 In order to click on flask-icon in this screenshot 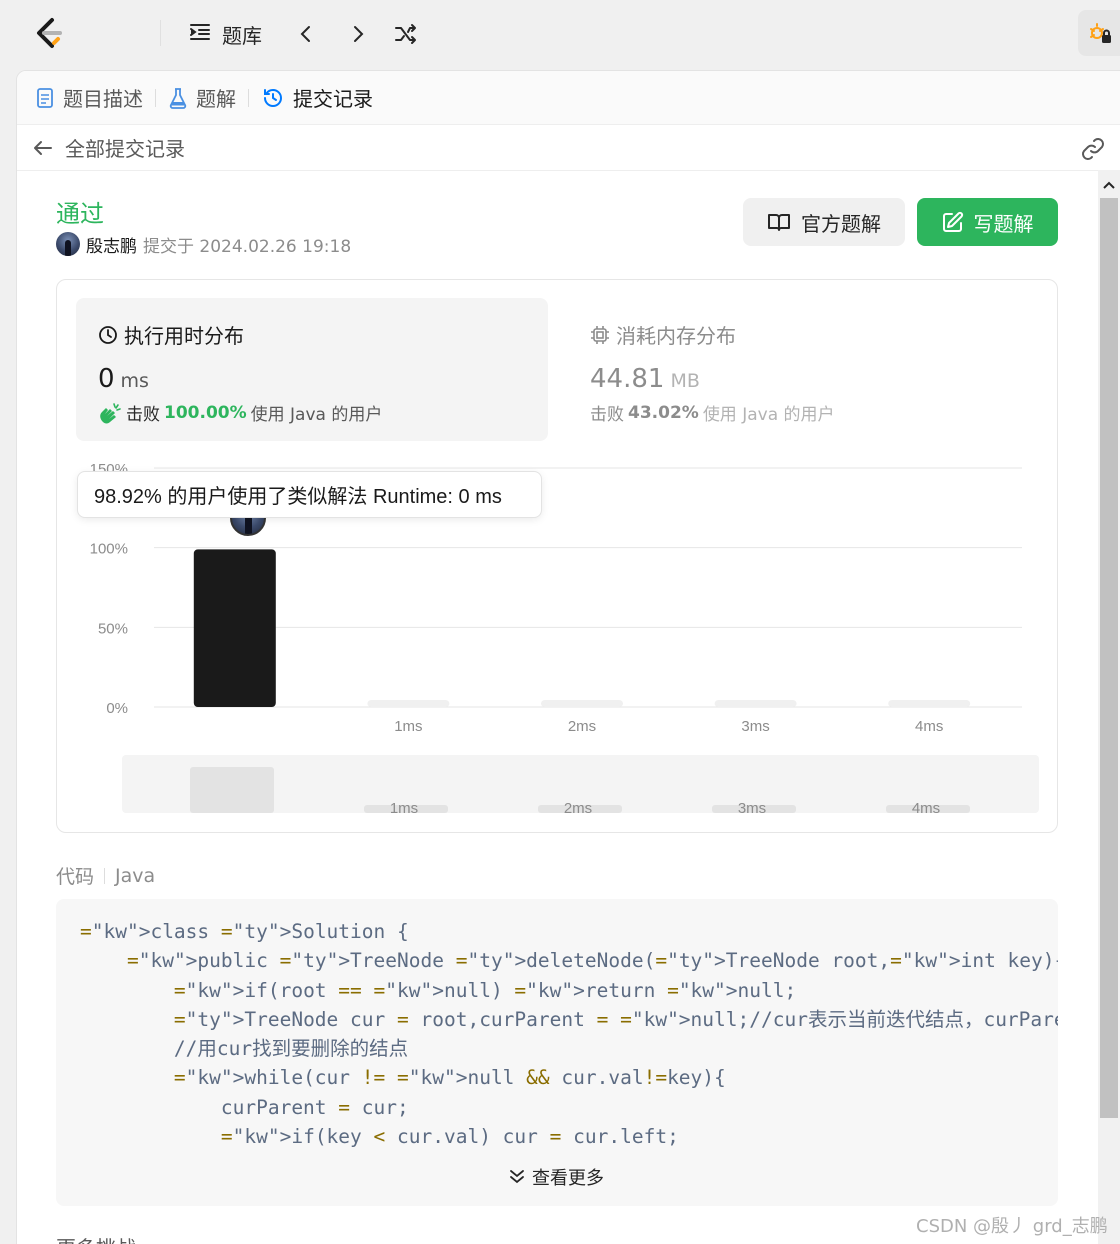, I will do `click(178, 98)`.